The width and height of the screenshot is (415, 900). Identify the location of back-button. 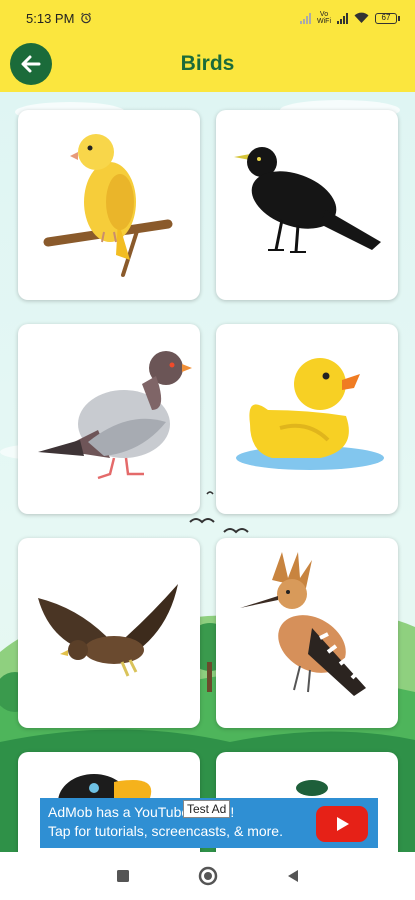
(31, 64).